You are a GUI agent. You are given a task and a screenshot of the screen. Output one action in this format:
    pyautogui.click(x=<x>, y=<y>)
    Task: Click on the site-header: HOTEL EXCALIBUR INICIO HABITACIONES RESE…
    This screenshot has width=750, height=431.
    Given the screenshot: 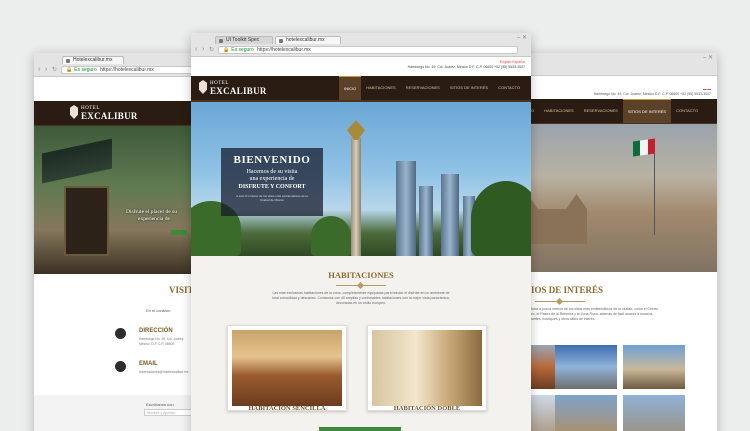 What is the action you would take?
    pyautogui.click(x=361, y=89)
    